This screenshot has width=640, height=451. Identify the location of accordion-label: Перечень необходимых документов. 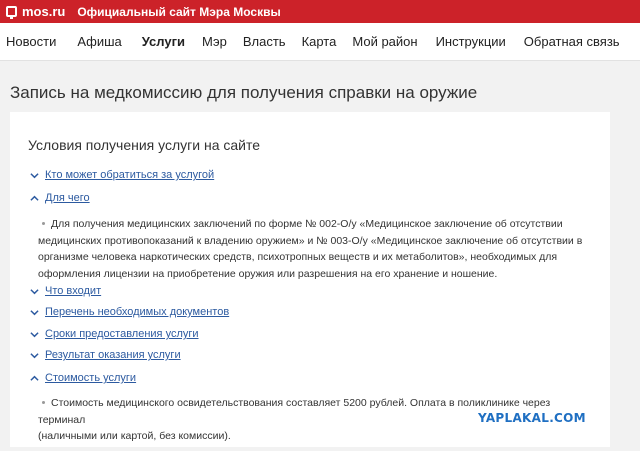
(137, 312).